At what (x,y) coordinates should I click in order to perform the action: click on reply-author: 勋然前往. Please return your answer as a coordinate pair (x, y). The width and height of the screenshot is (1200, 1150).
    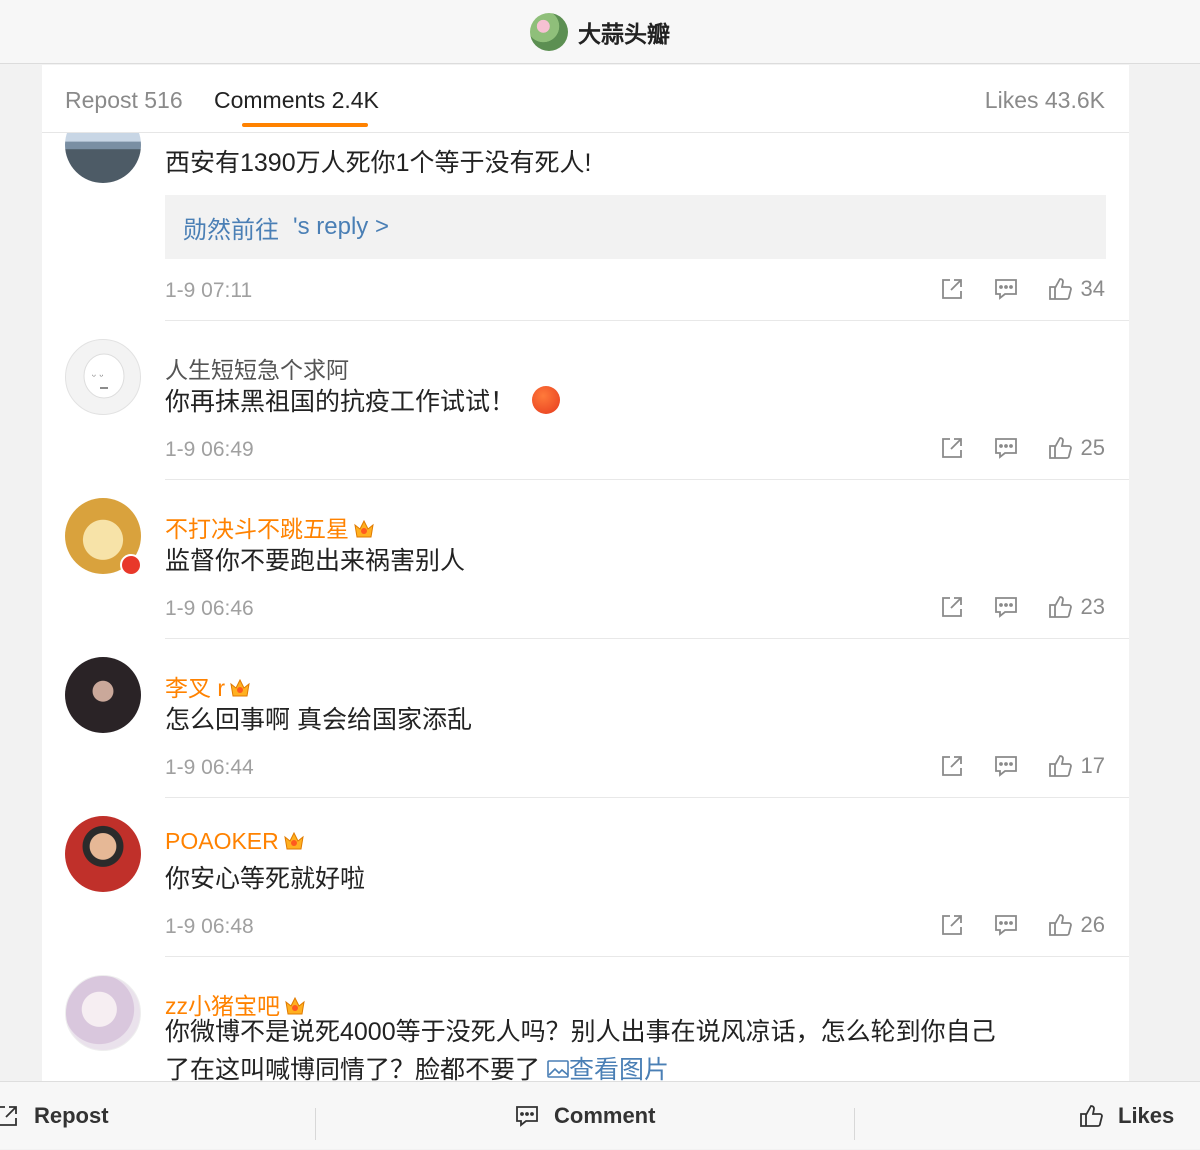
    Looking at the image, I should click on (231, 227).